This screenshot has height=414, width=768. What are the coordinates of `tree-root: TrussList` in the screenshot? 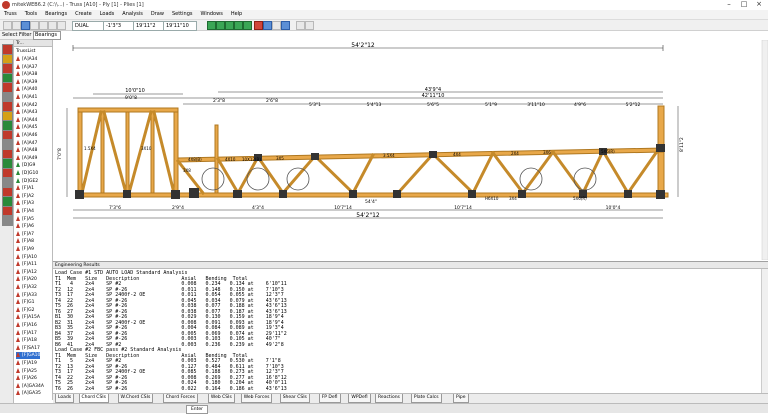 It's located at (25, 51).